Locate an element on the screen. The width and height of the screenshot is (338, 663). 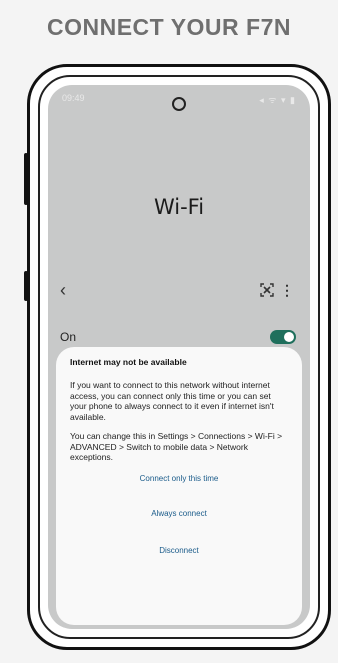
back-chevron-icon: ‹ is located at coordinates (63, 290).